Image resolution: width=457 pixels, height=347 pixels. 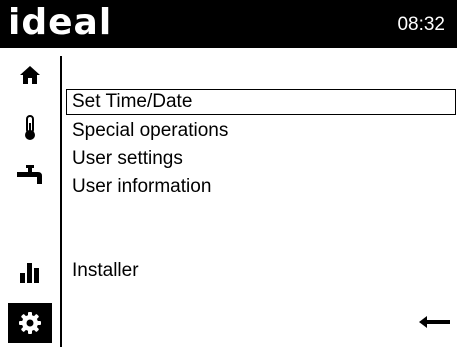 I want to click on sidebar-item-home, so click(x=30, y=75).